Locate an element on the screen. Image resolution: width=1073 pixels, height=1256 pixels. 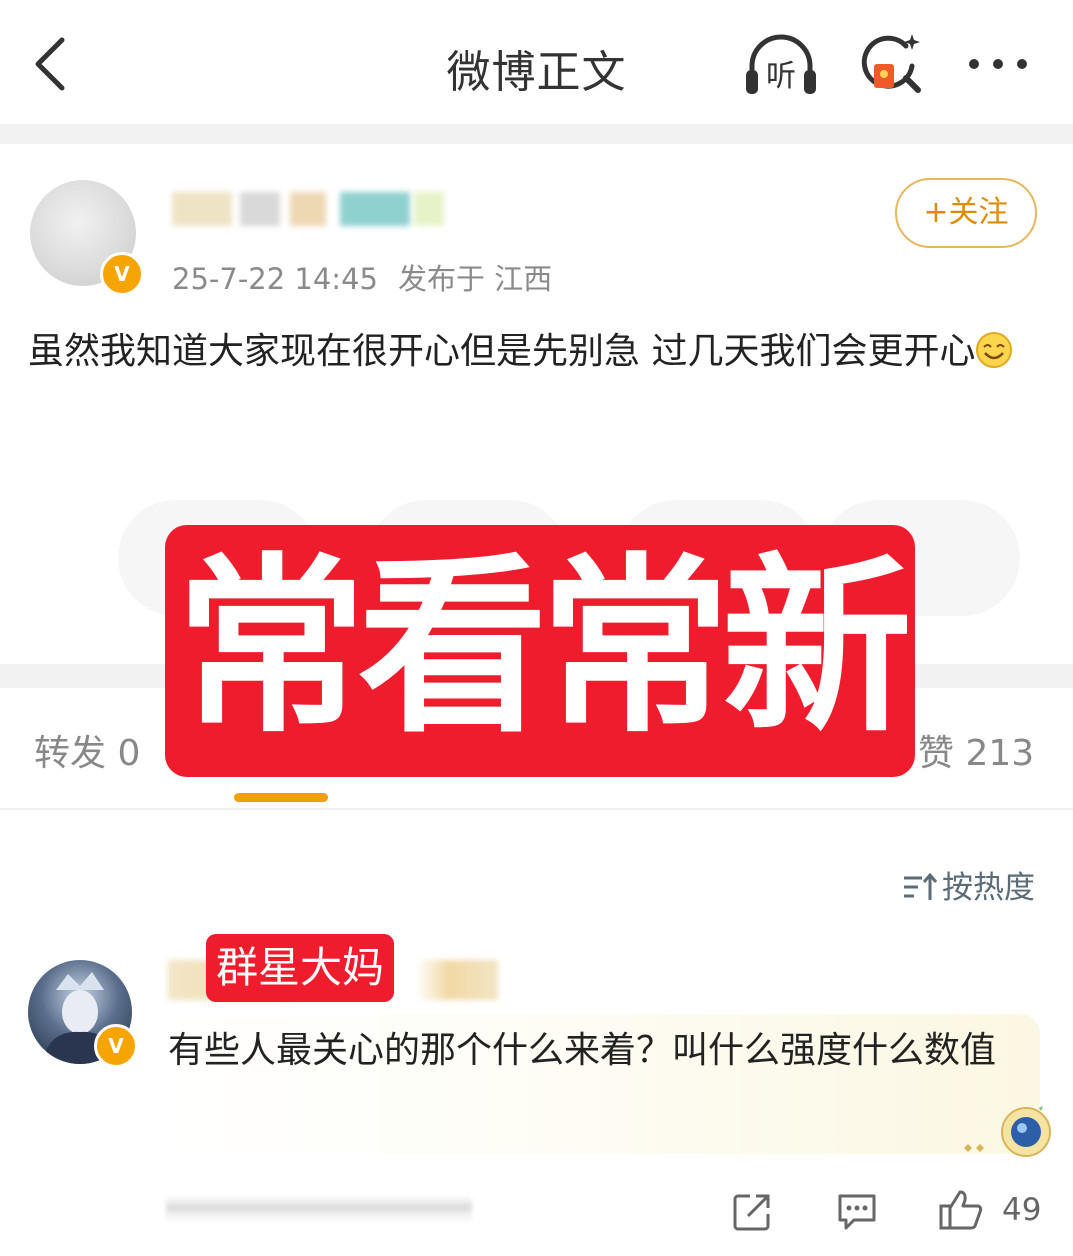
more-options-icon is located at coordinates (998, 64).